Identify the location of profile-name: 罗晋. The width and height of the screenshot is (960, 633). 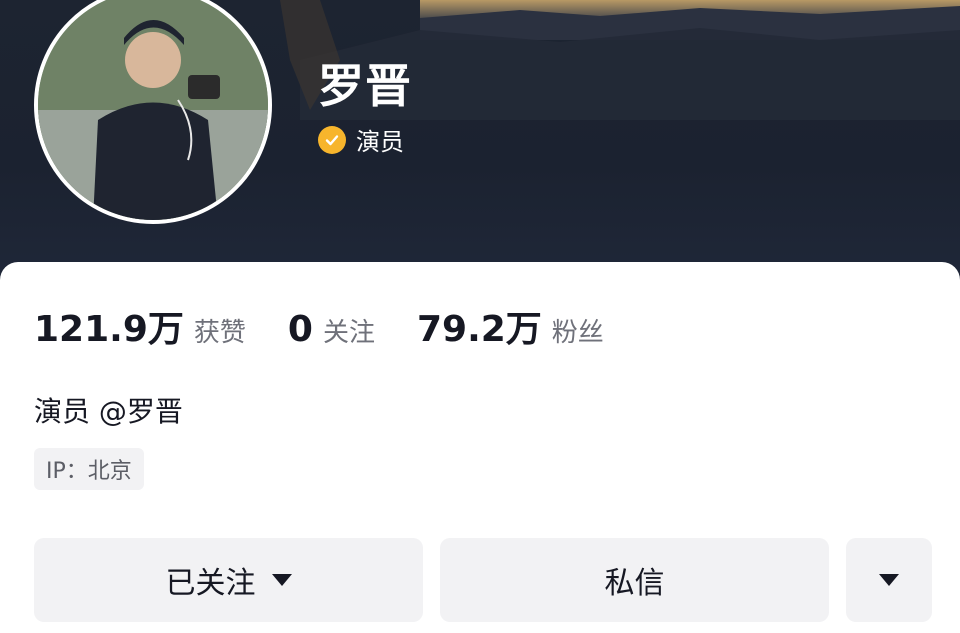
(365, 86).